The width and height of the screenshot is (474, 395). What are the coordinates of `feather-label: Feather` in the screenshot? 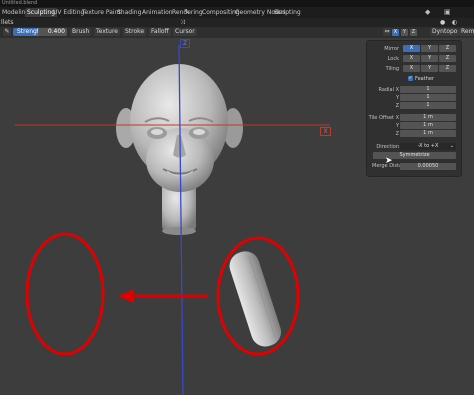 It's located at (425, 79).